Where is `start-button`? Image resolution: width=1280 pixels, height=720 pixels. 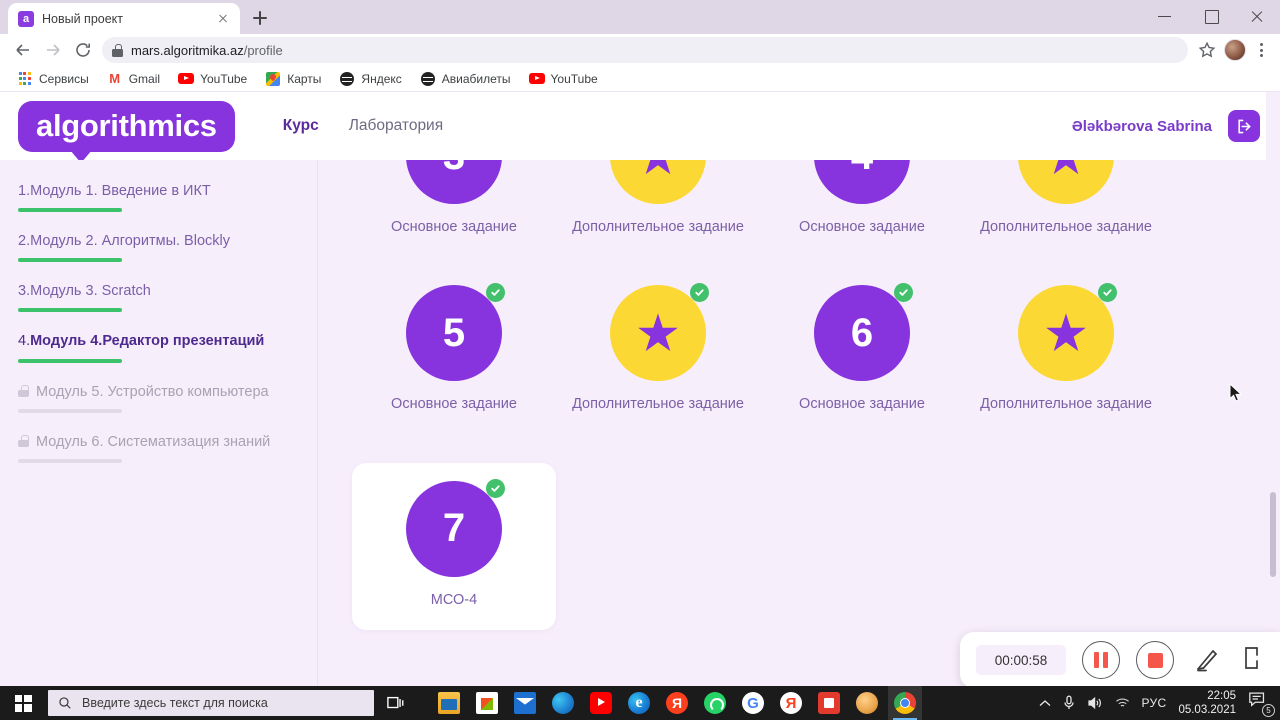
start-button is located at coordinates (23, 703).